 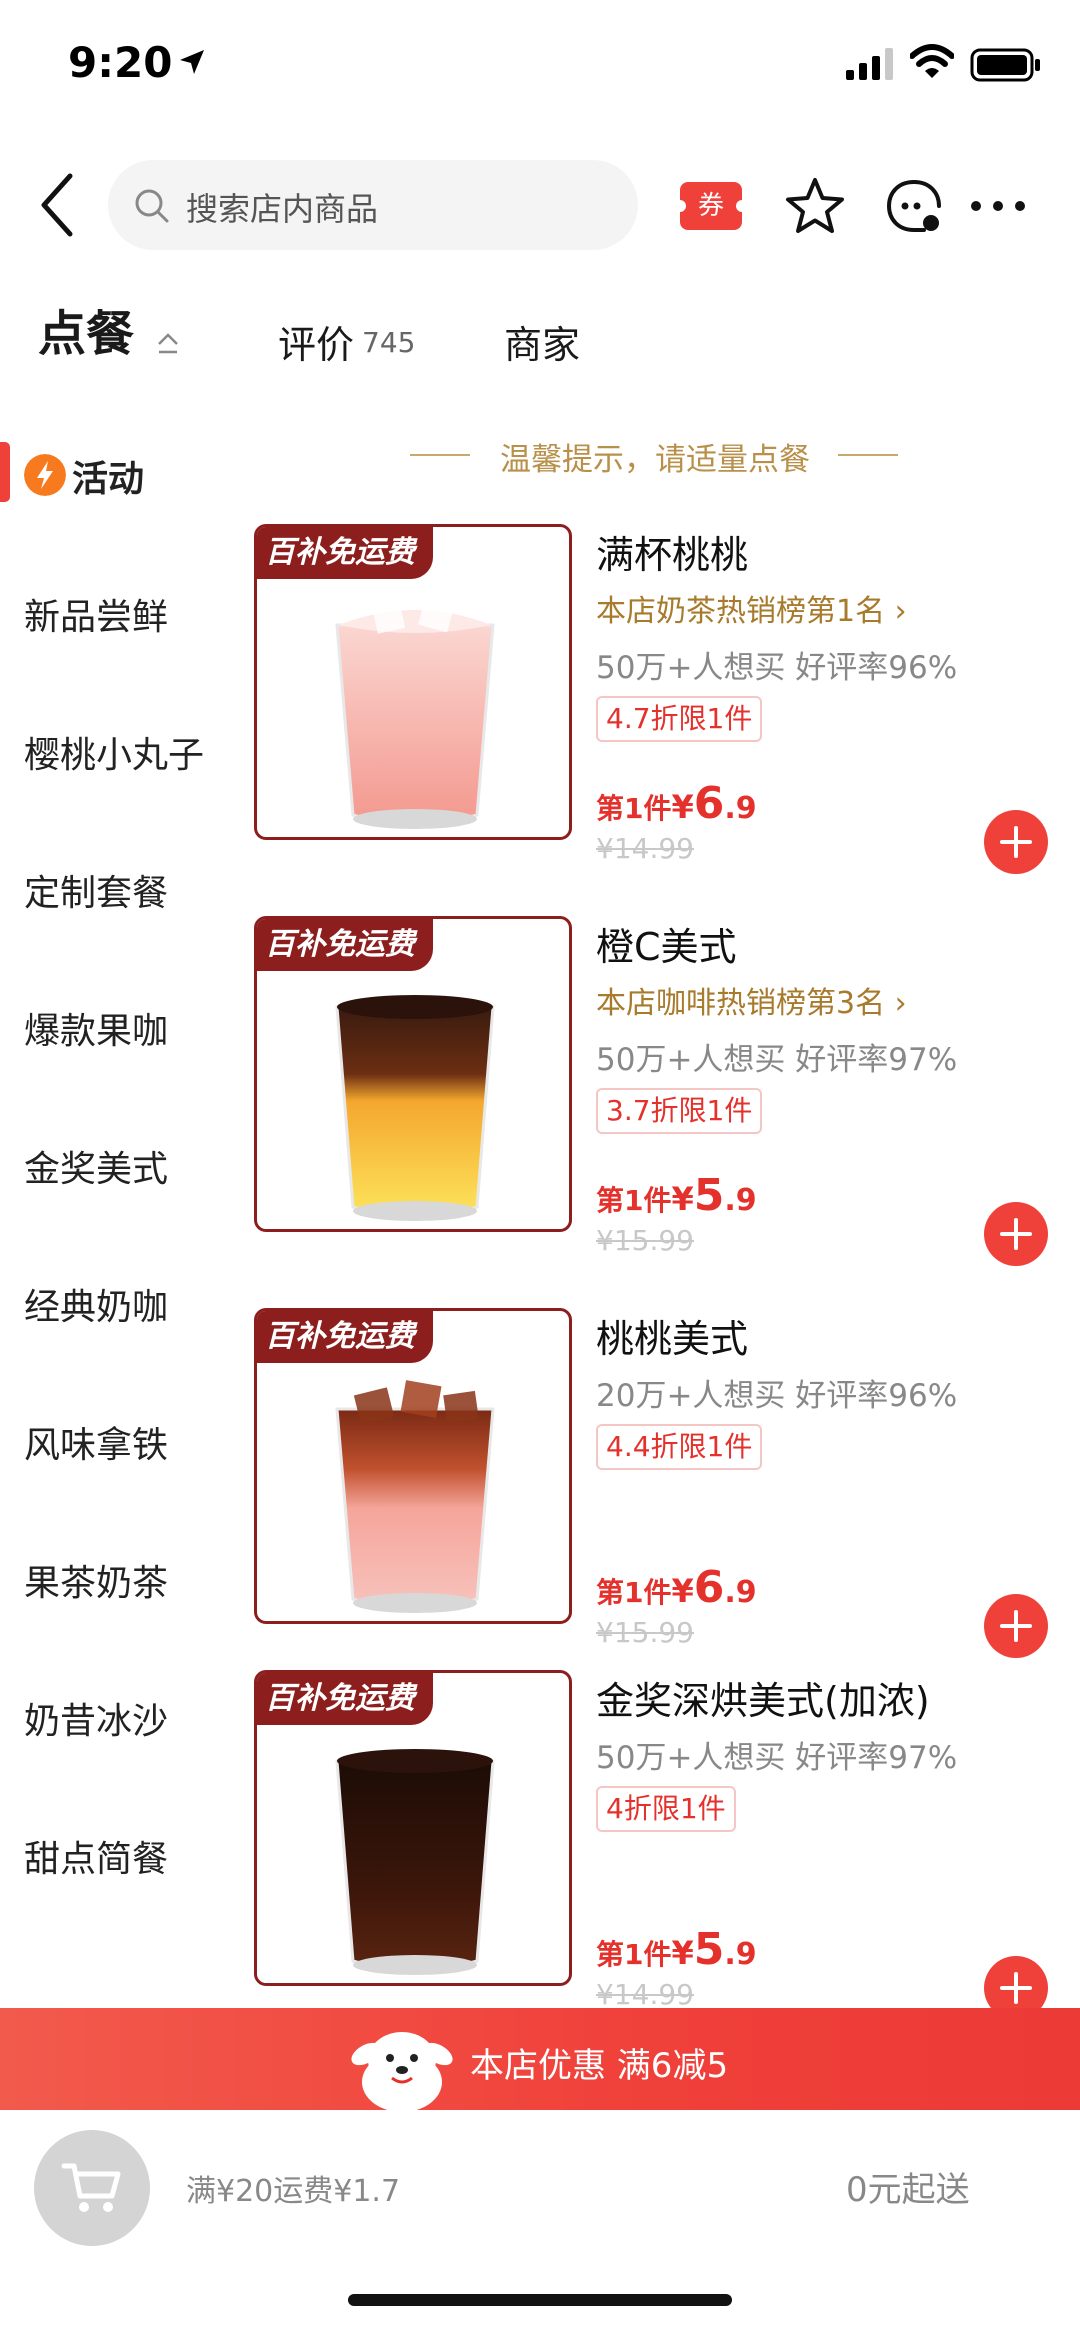 I want to click on product-rank: 本店奶茶热销榜第1名 ›, so click(x=751, y=608).